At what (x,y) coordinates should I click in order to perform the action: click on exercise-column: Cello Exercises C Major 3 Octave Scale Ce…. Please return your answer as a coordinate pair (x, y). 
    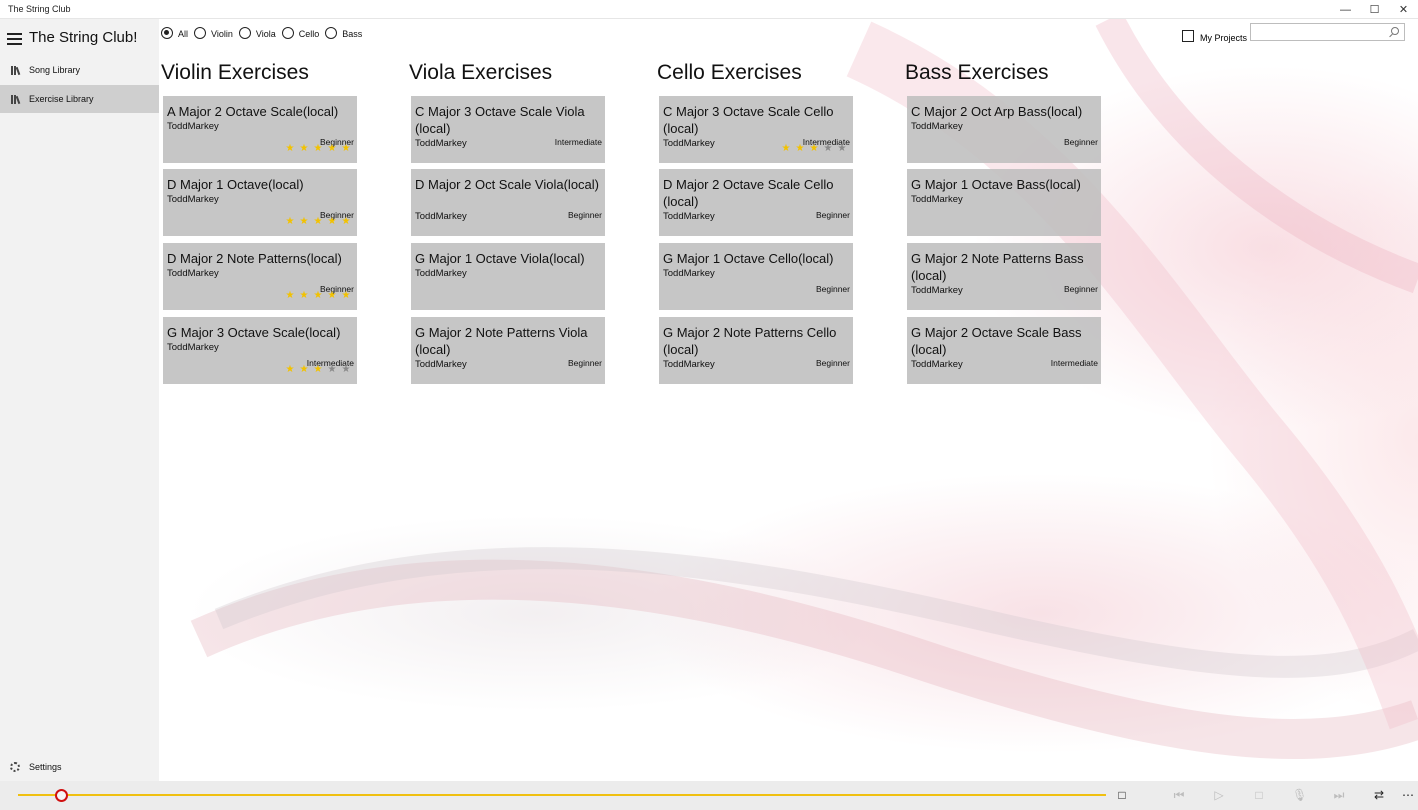
    Looking at the image, I should click on (757, 222).